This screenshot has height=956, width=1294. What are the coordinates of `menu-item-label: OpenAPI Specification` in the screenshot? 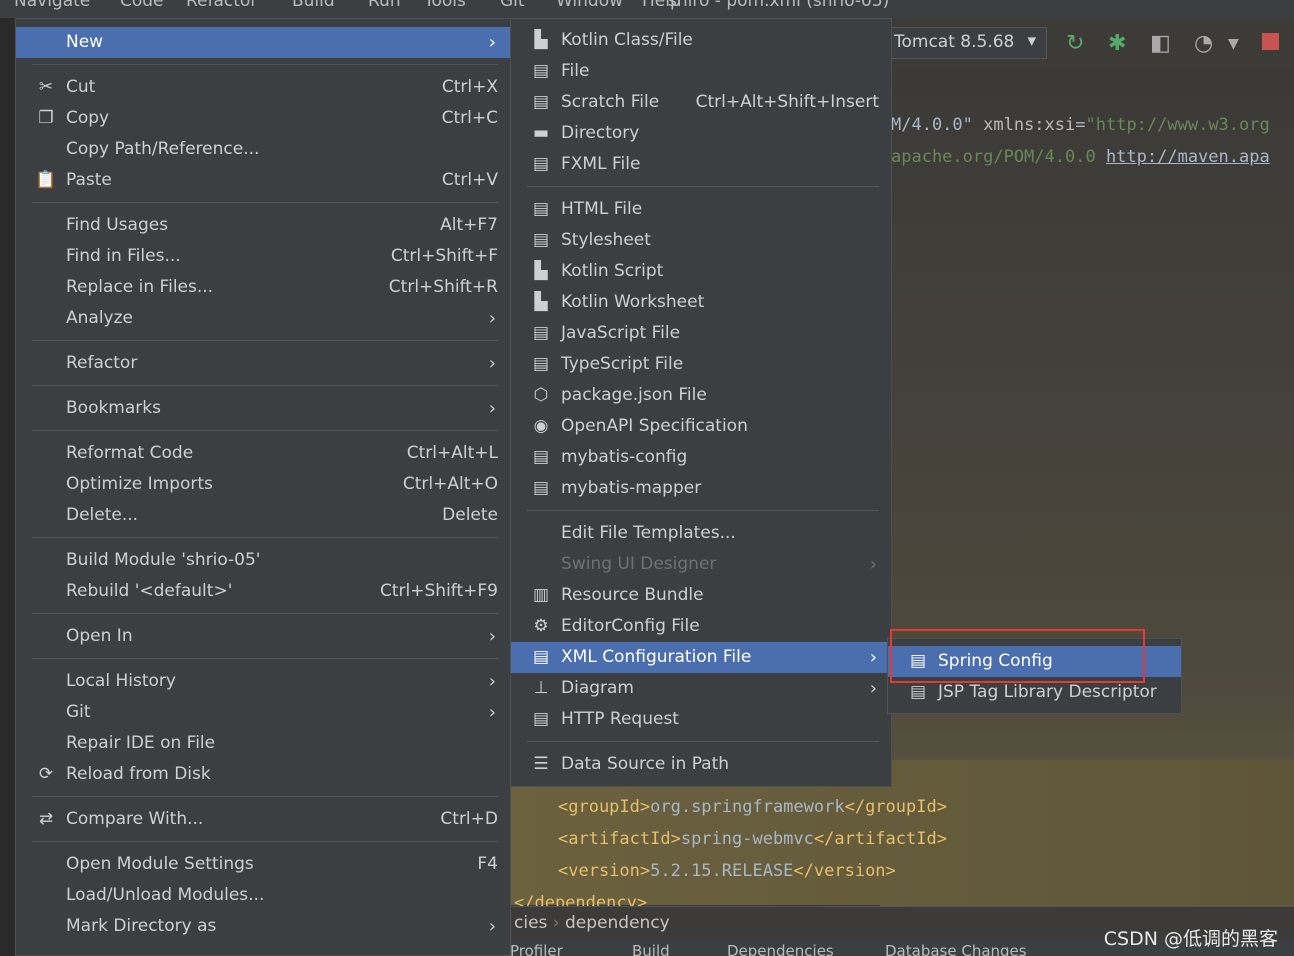 It's located at (654, 426).